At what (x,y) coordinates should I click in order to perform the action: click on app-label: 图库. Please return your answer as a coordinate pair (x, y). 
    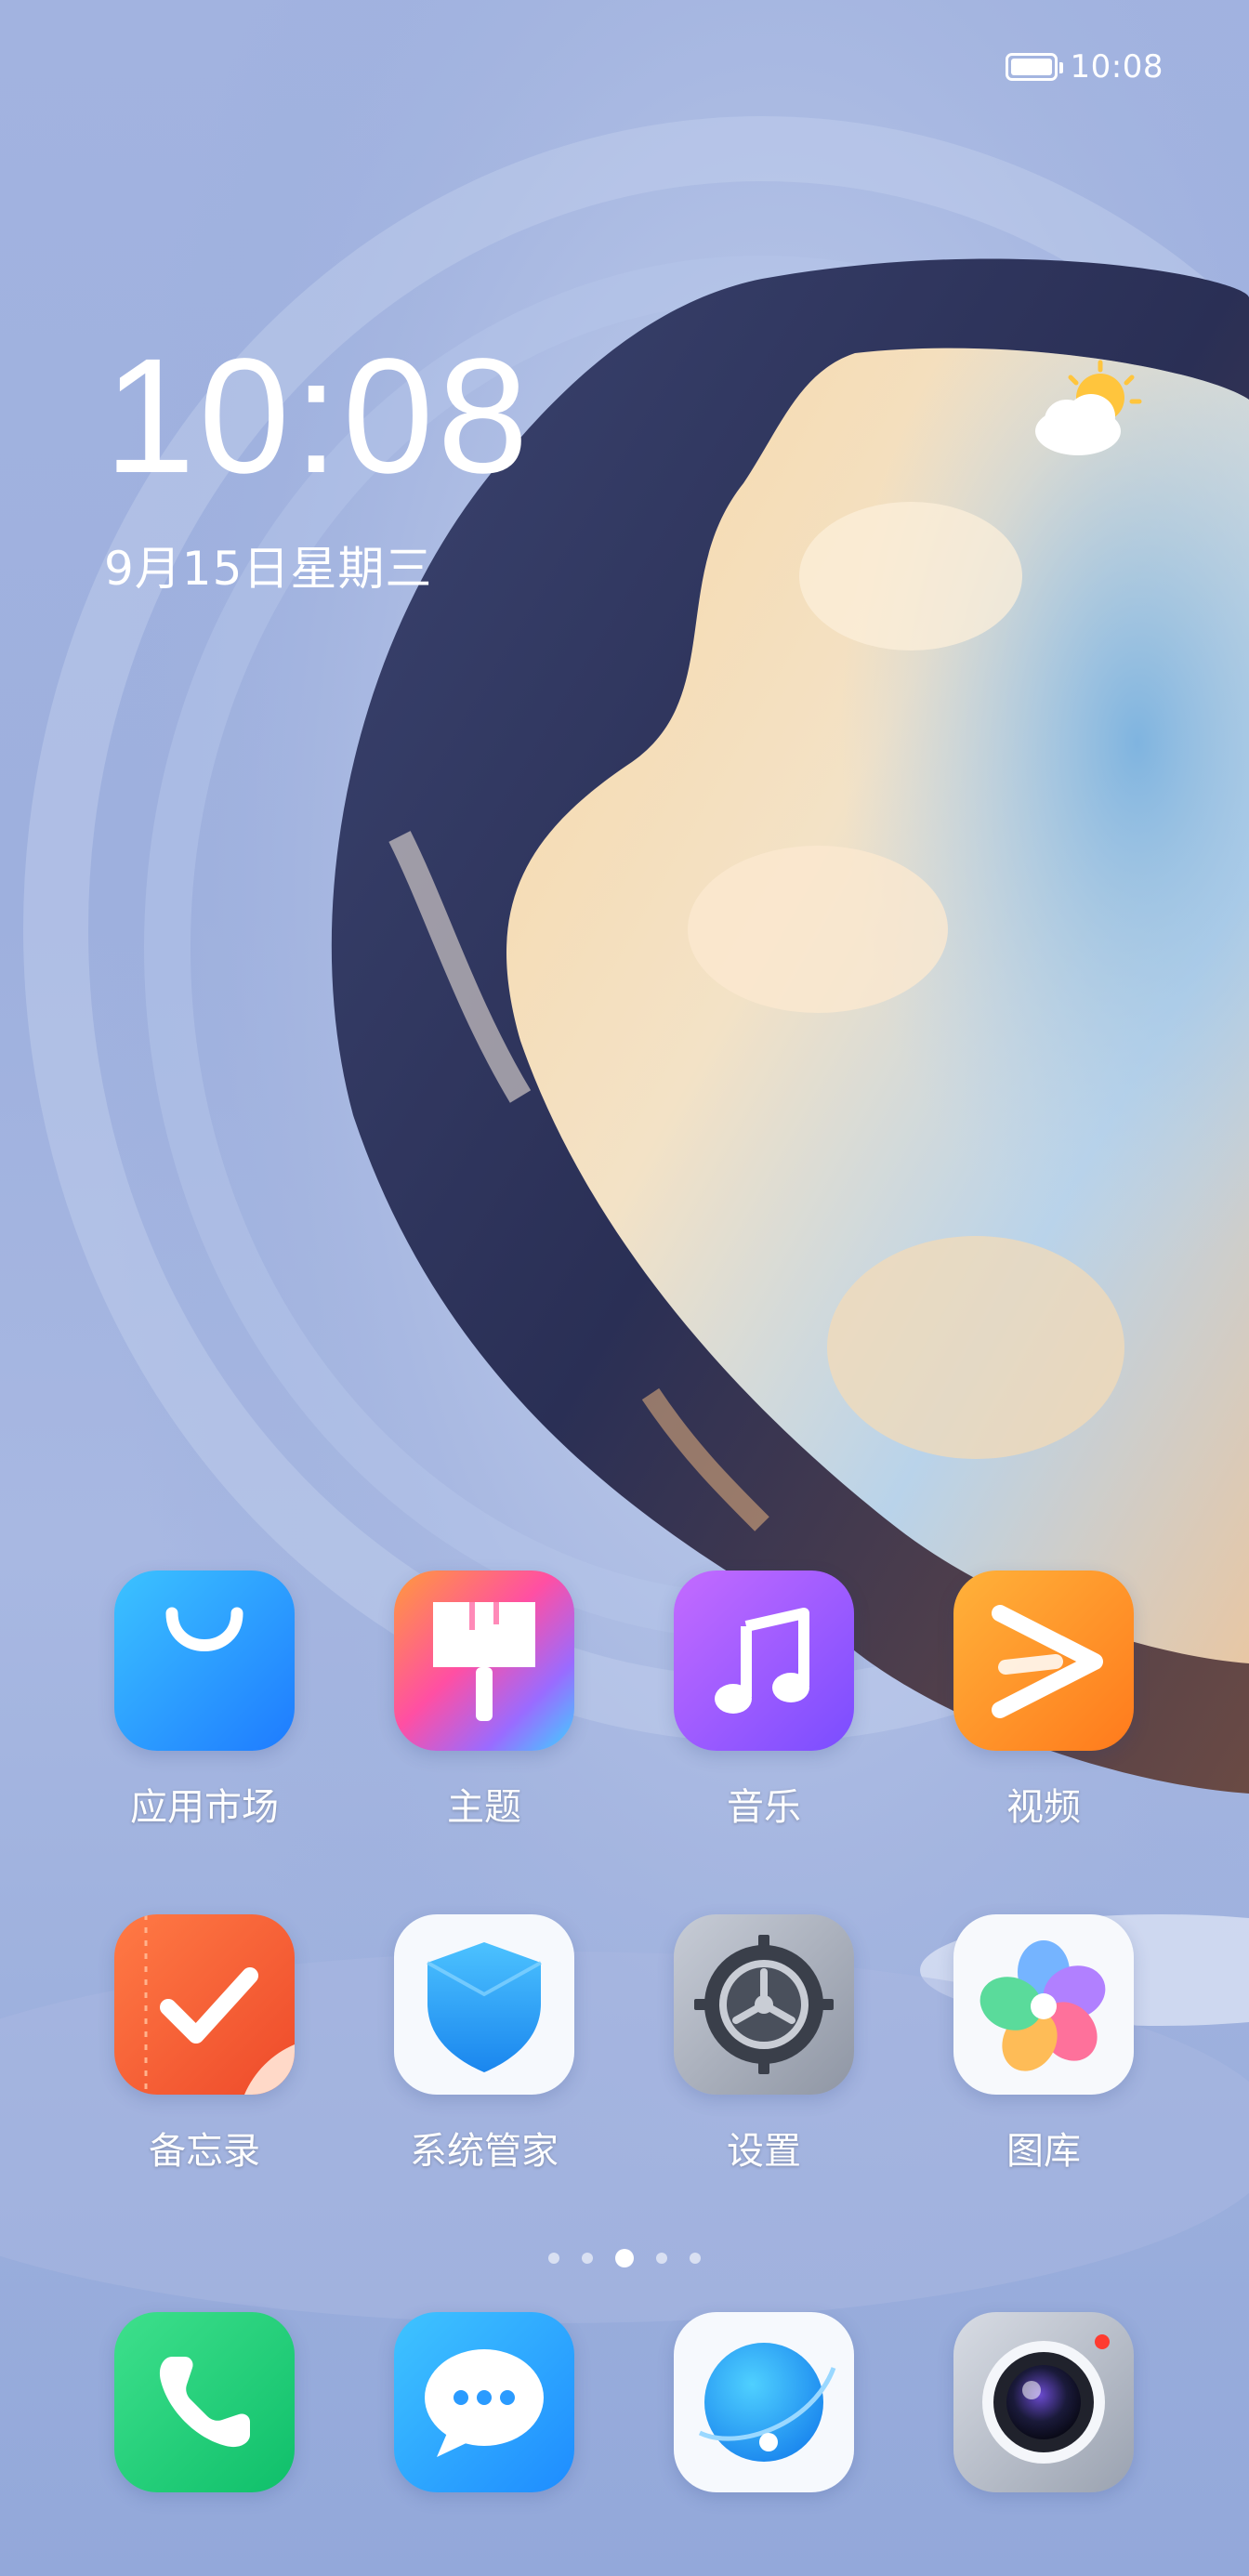
    Looking at the image, I should click on (1043, 2151).